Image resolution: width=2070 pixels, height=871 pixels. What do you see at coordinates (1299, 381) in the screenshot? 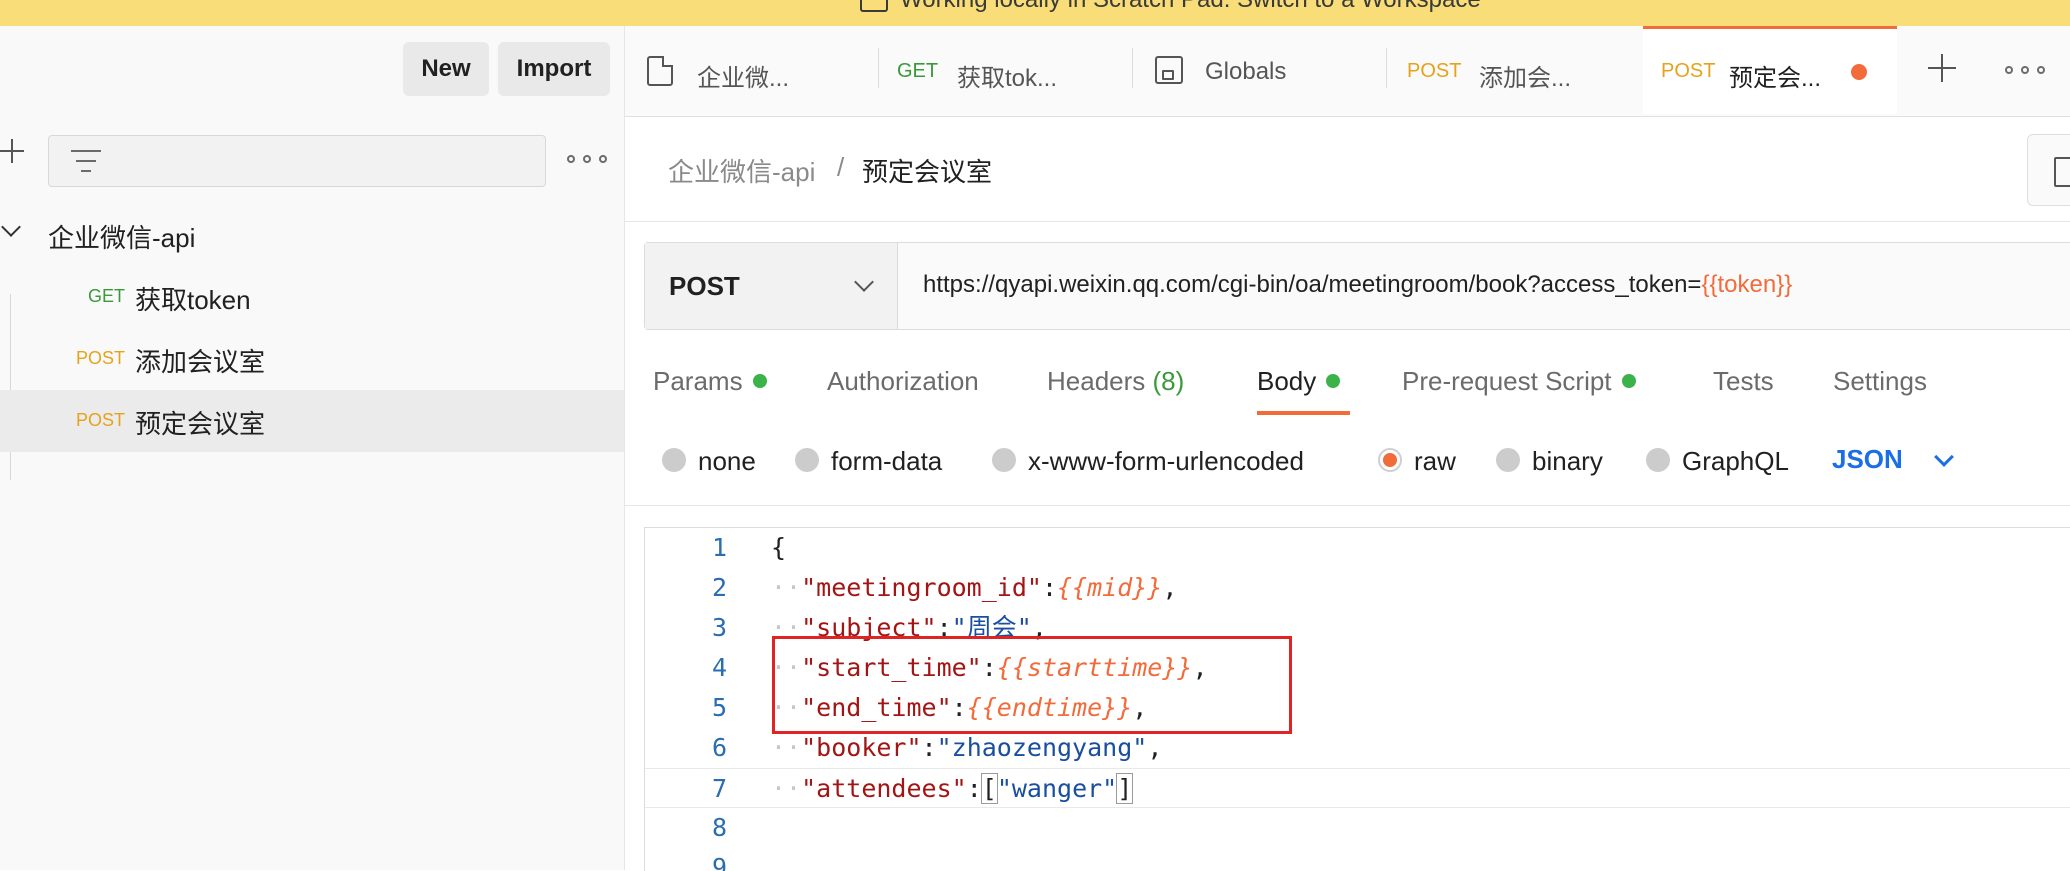
I see `tab-body: Body` at bounding box center [1299, 381].